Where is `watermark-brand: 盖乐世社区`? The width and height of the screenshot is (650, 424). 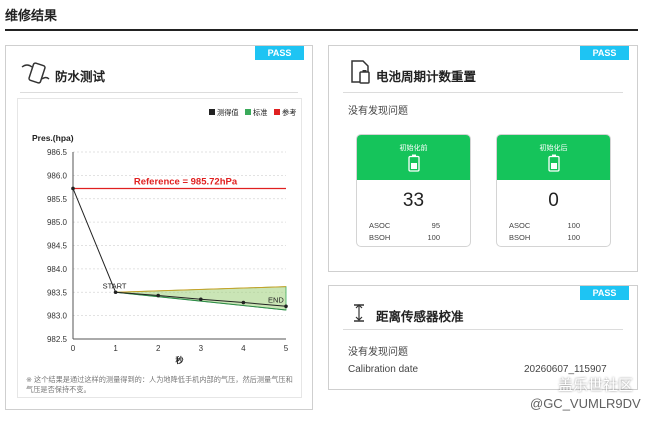 watermark-brand: 盖乐世社区 is located at coordinates (596, 385).